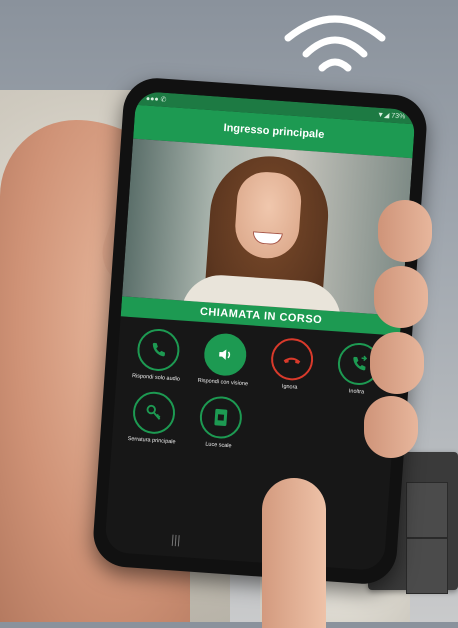 The image size is (458, 628). I want to click on ignore-label: Ignora, so click(289, 387).